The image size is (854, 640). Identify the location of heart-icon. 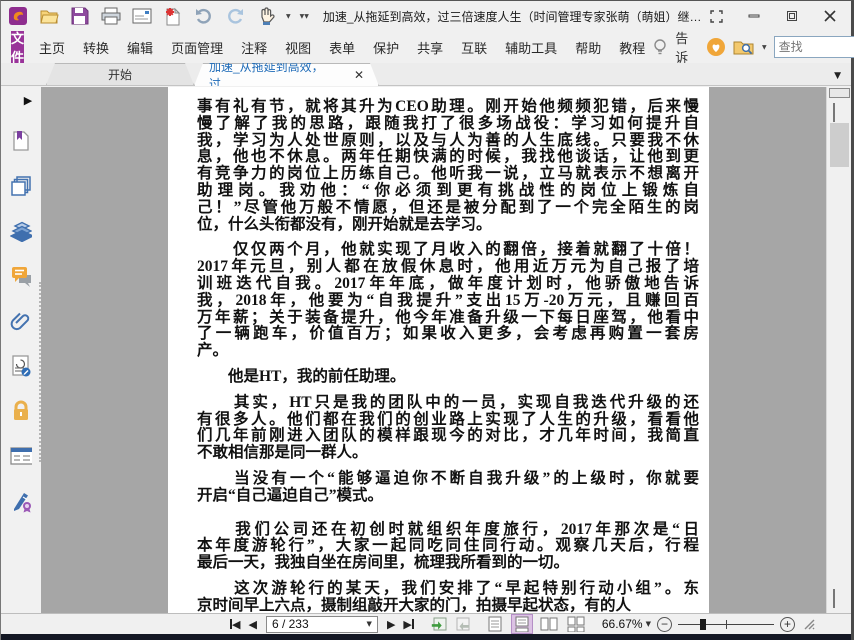
(716, 47).